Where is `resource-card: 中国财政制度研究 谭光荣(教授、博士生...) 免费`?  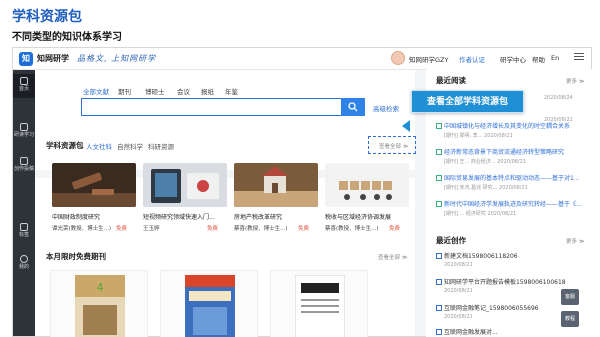 resource-card: 中国财政制度研究 谭光荣(教授、博士生...) 免费 is located at coordinates (94, 201).